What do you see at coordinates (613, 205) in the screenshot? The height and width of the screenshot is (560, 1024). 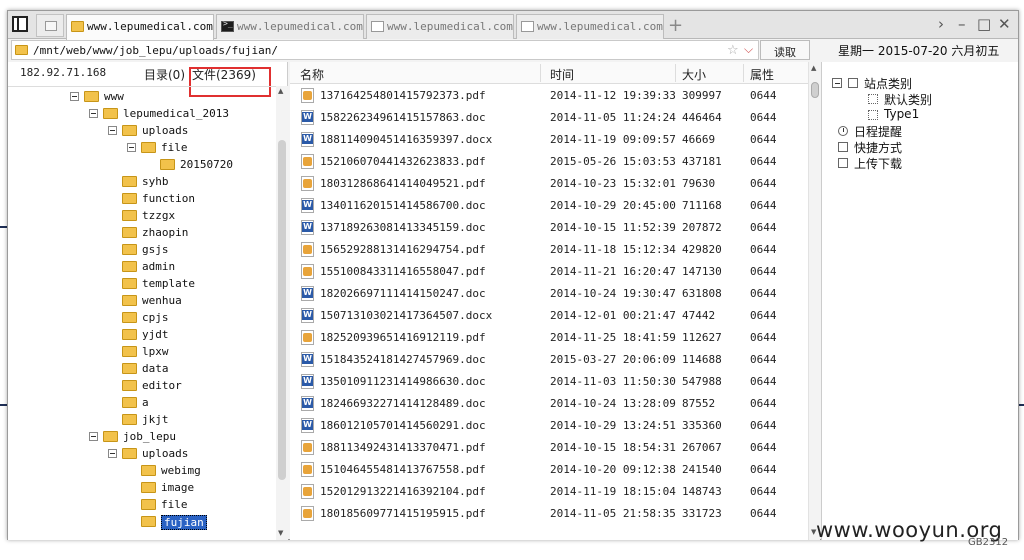 I see `file-time: 2014-10-29 20:45:00` at bounding box center [613, 205].